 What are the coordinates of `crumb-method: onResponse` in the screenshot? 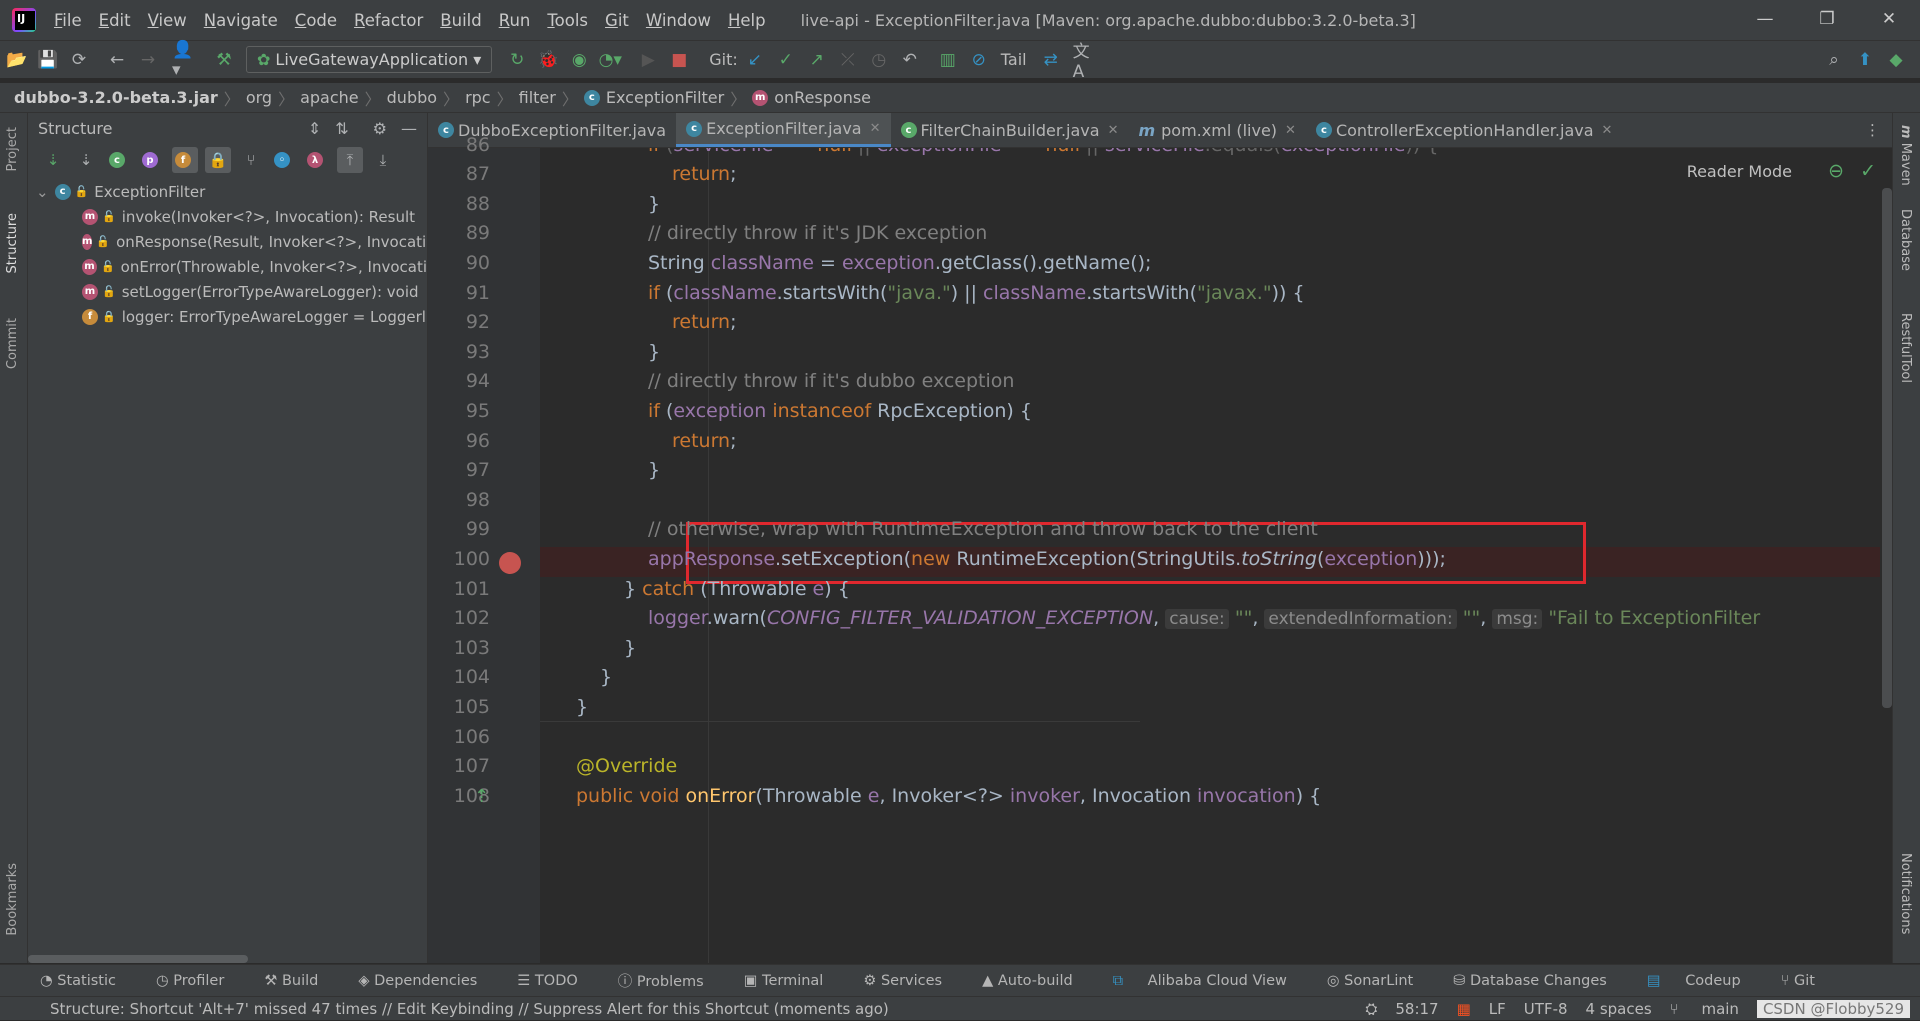 It's located at (822, 97).